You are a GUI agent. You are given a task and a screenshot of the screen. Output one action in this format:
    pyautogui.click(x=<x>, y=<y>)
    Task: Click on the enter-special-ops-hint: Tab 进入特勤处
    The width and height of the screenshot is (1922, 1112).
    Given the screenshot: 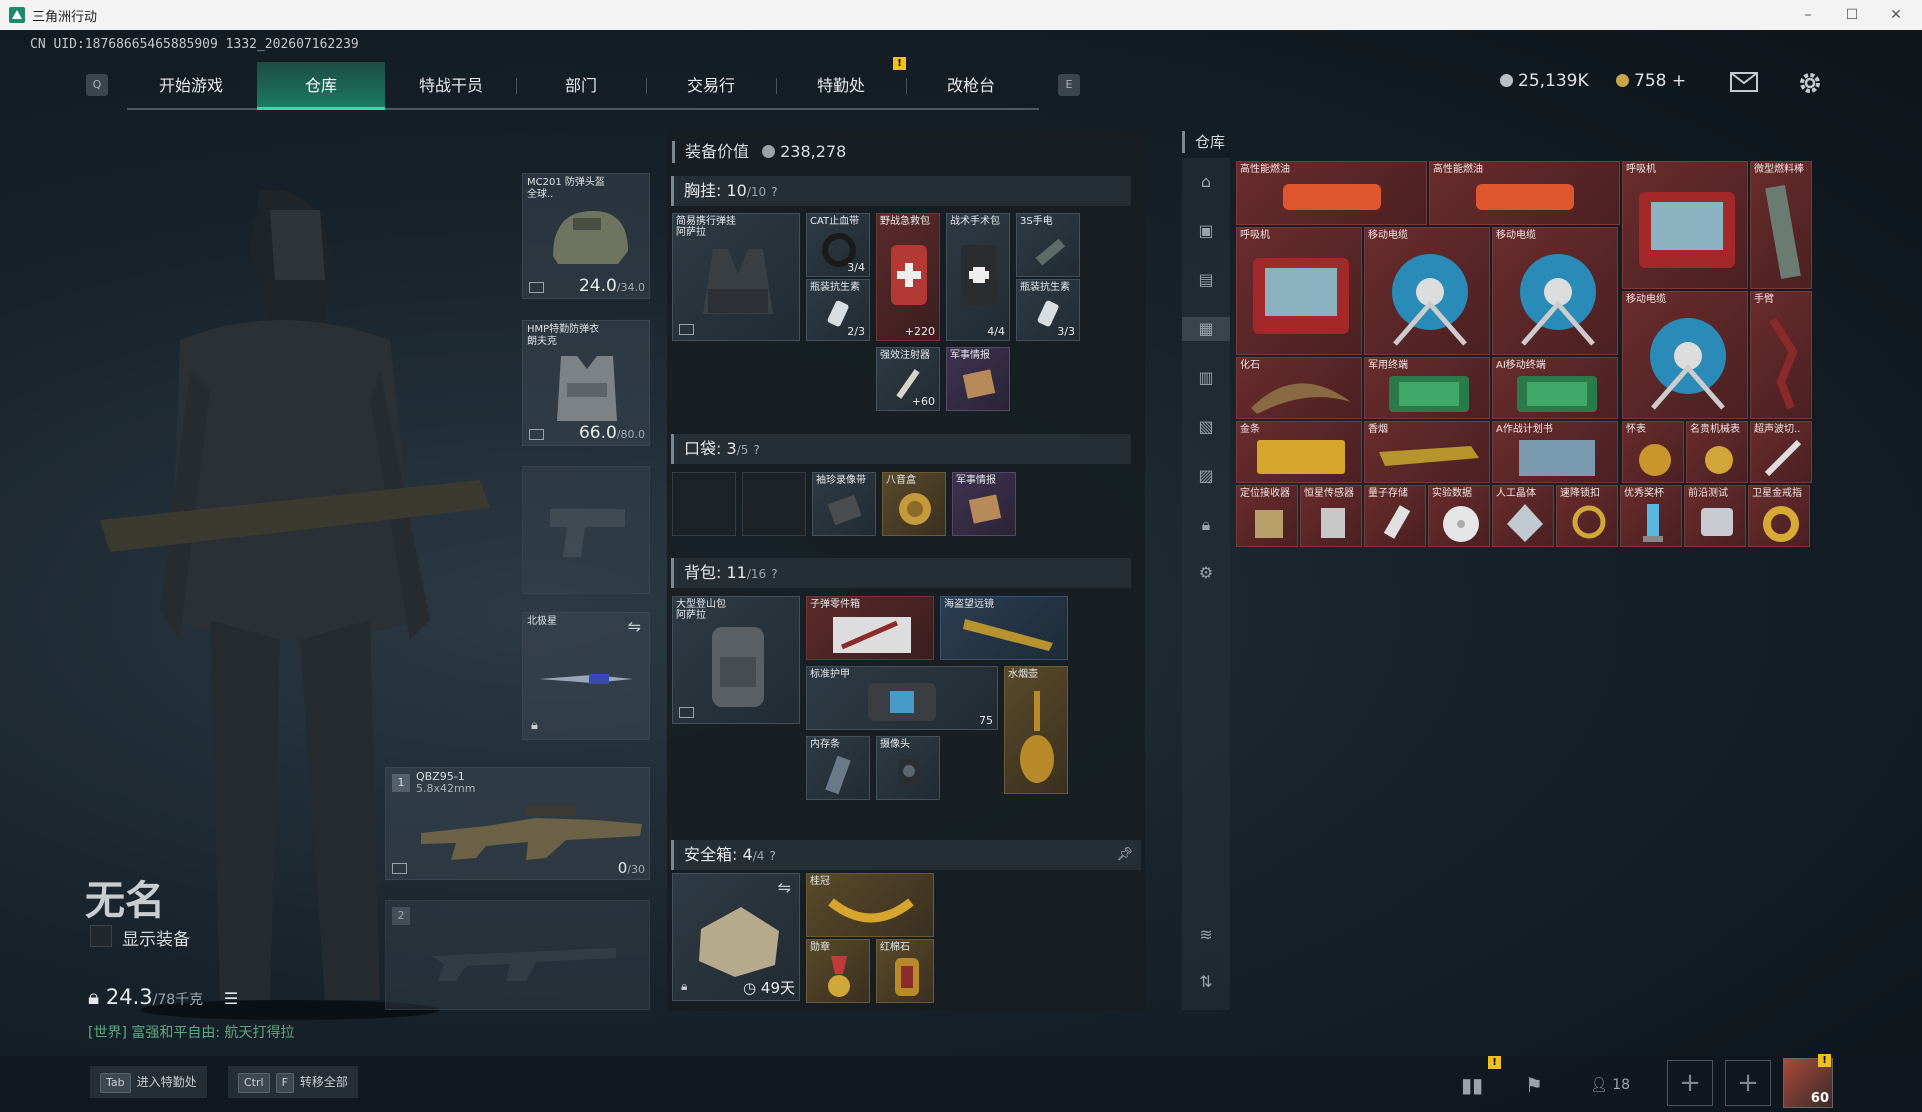 What is the action you would take?
    pyautogui.click(x=148, y=1082)
    